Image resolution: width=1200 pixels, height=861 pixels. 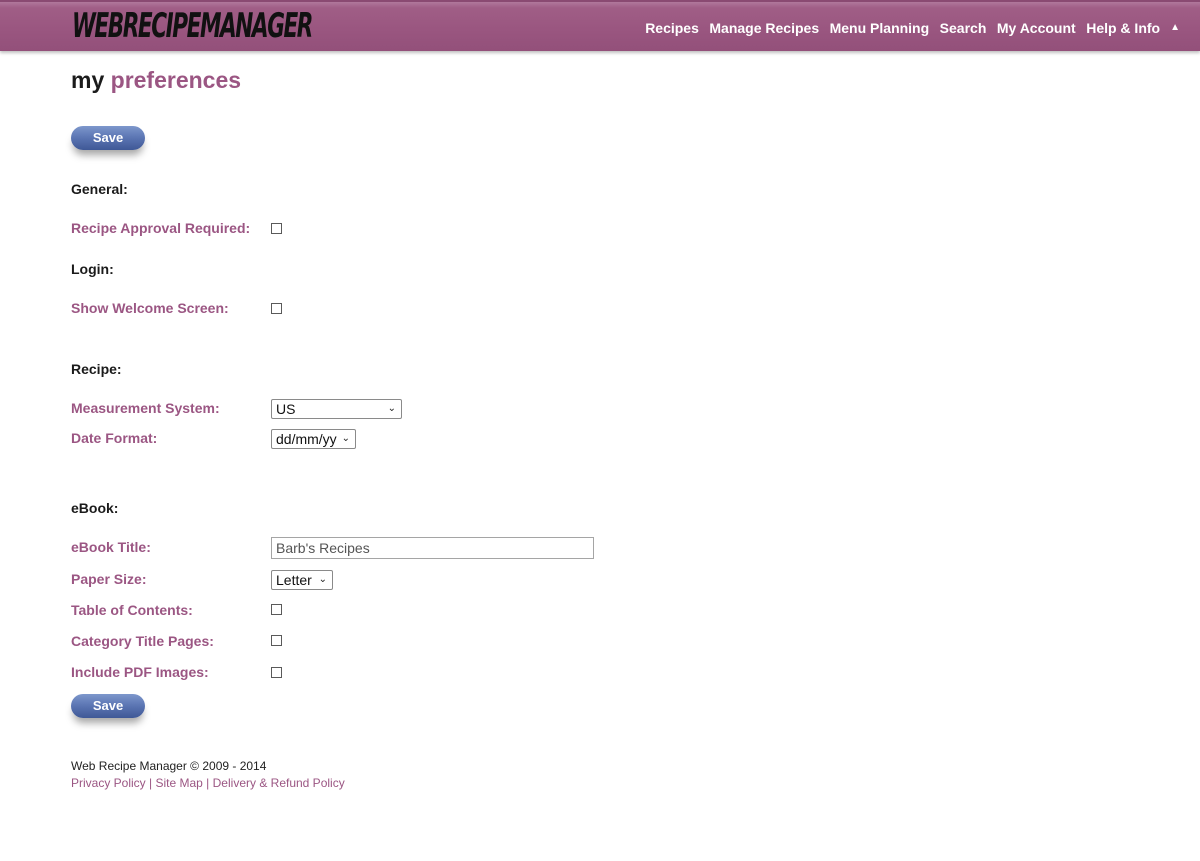 What do you see at coordinates (963, 28) in the screenshot?
I see `nav-search: Search` at bounding box center [963, 28].